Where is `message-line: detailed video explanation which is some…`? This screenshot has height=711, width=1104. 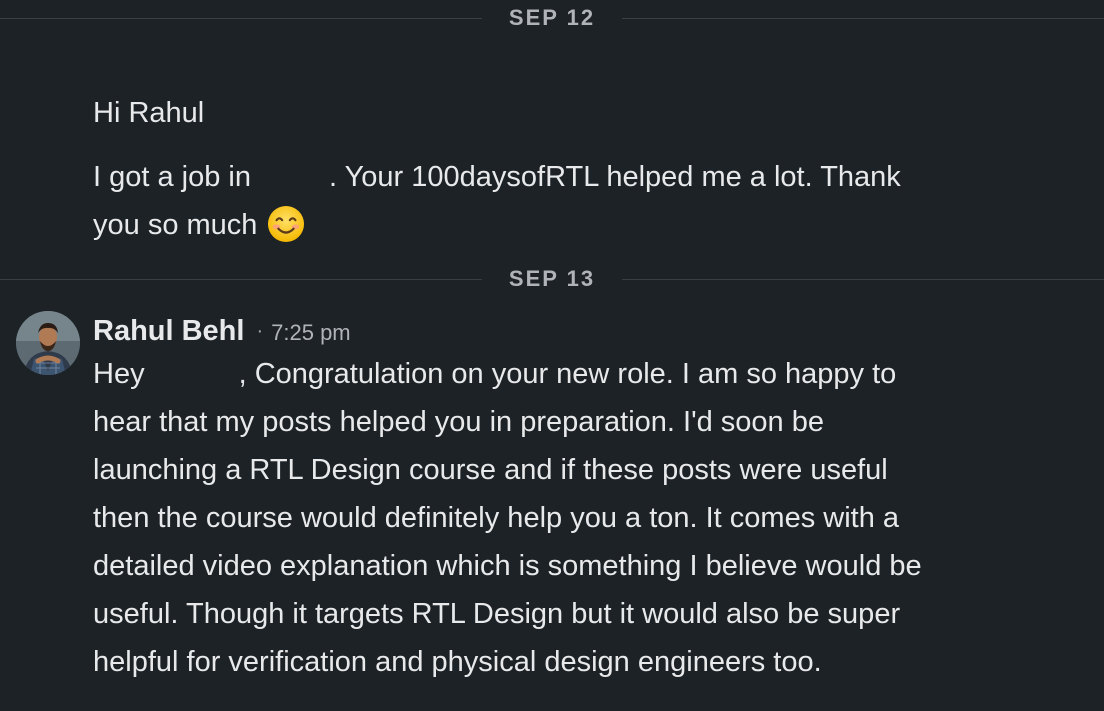 message-line: detailed video explanation which is some… is located at coordinates (507, 566).